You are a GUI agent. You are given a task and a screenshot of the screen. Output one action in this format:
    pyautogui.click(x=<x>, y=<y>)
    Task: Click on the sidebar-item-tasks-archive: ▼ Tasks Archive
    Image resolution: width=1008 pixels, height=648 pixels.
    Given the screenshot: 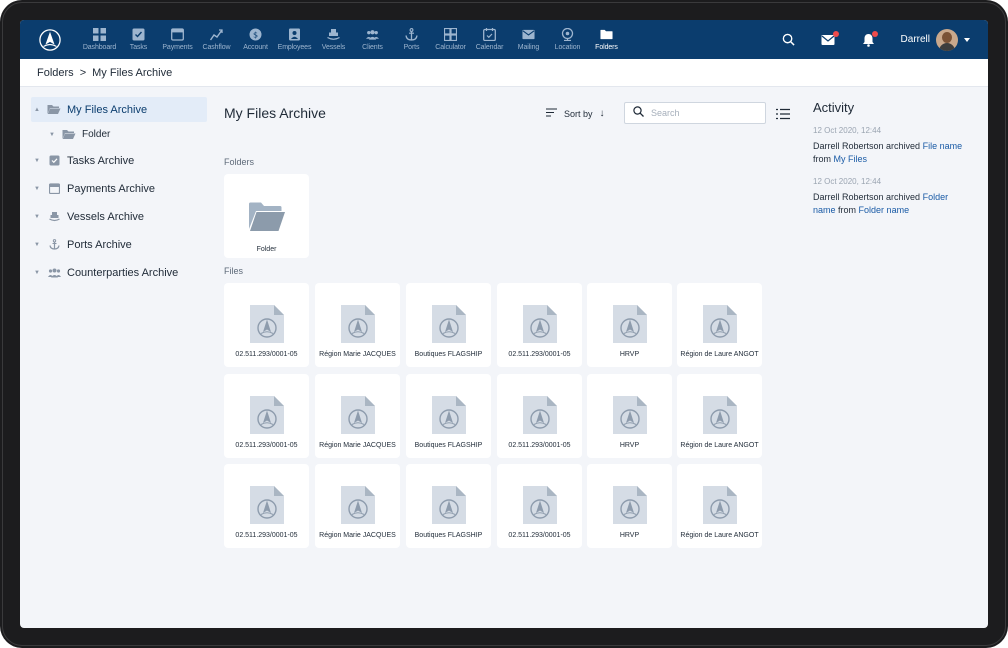 What is the action you would take?
    pyautogui.click(x=119, y=160)
    